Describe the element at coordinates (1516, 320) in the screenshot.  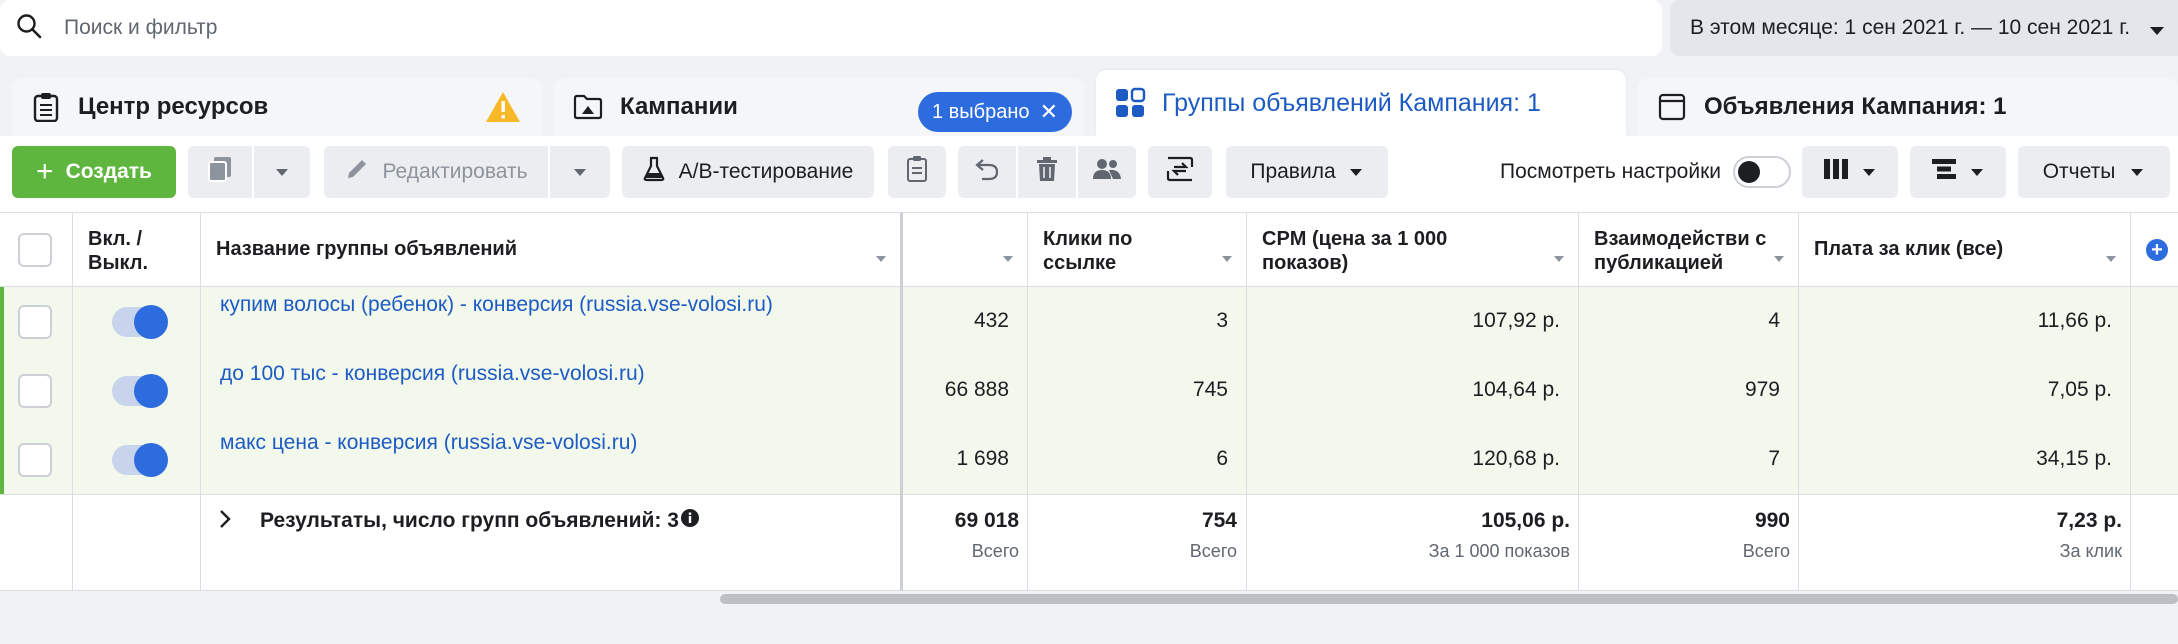
I see `cell-cpm: 107,92 р.` at that location.